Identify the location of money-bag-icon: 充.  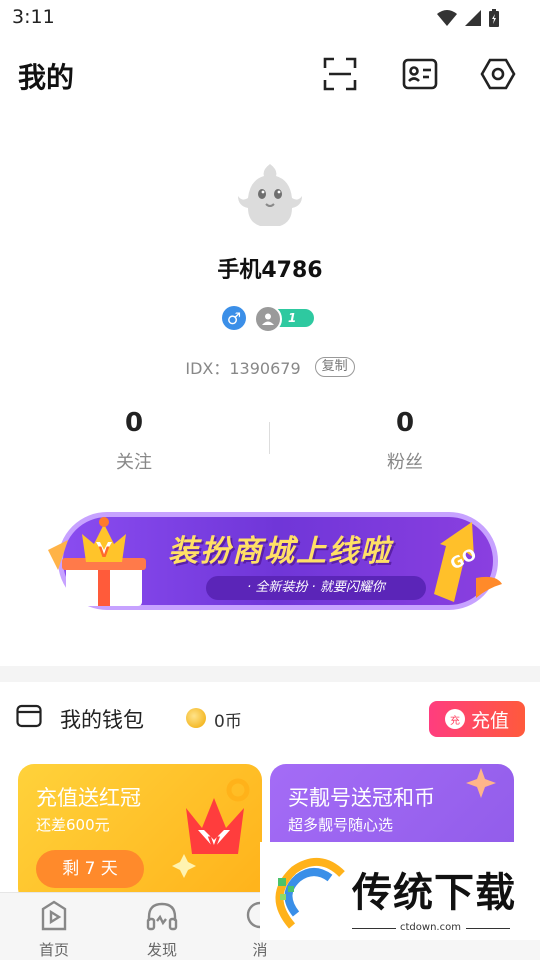
(454, 719).